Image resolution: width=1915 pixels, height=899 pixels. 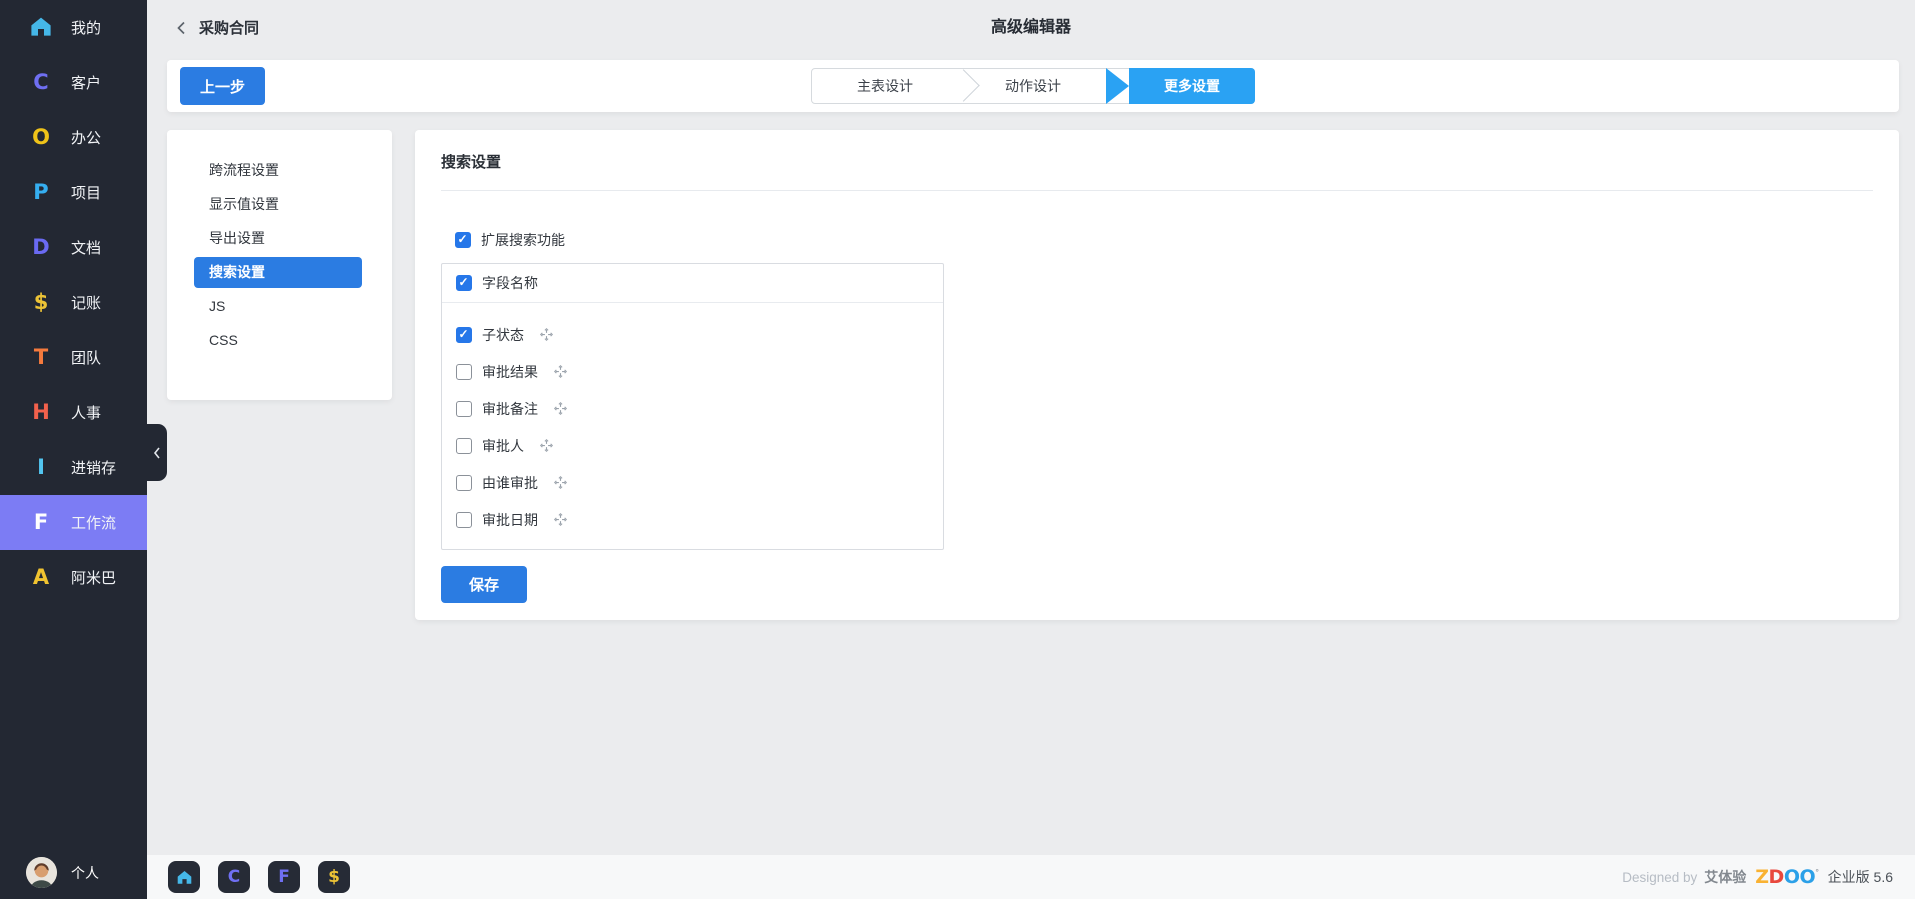 I want to click on sidebar-item-label: 人事, so click(x=86, y=413).